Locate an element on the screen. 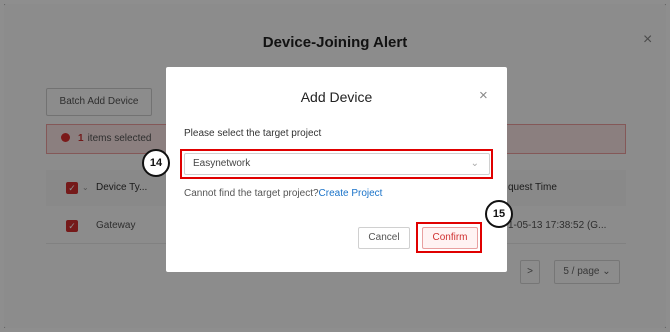  create-project-link: Create Project is located at coordinates (351, 193).